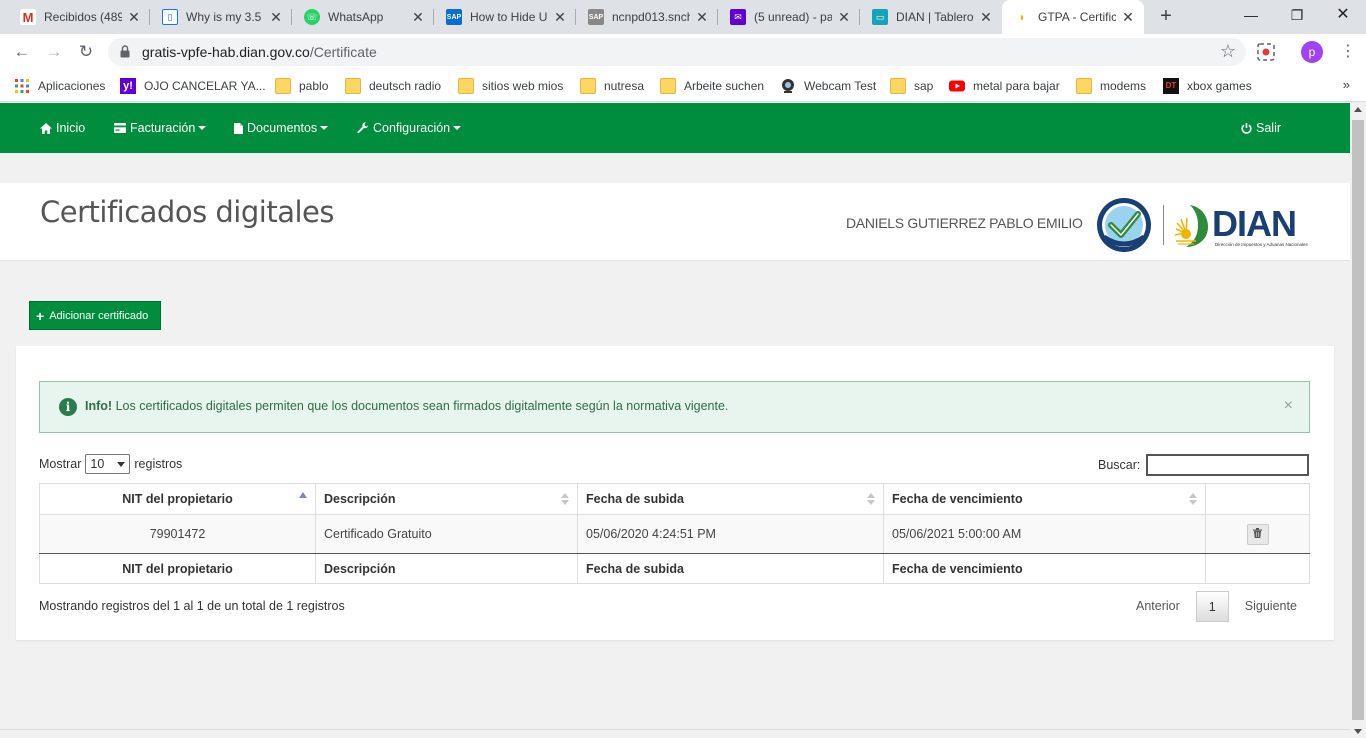 The width and height of the screenshot is (1366, 738). What do you see at coordinates (730, 499) in the screenshot?
I see `column-header-fecha-subida: Fecha de subida` at bounding box center [730, 499].